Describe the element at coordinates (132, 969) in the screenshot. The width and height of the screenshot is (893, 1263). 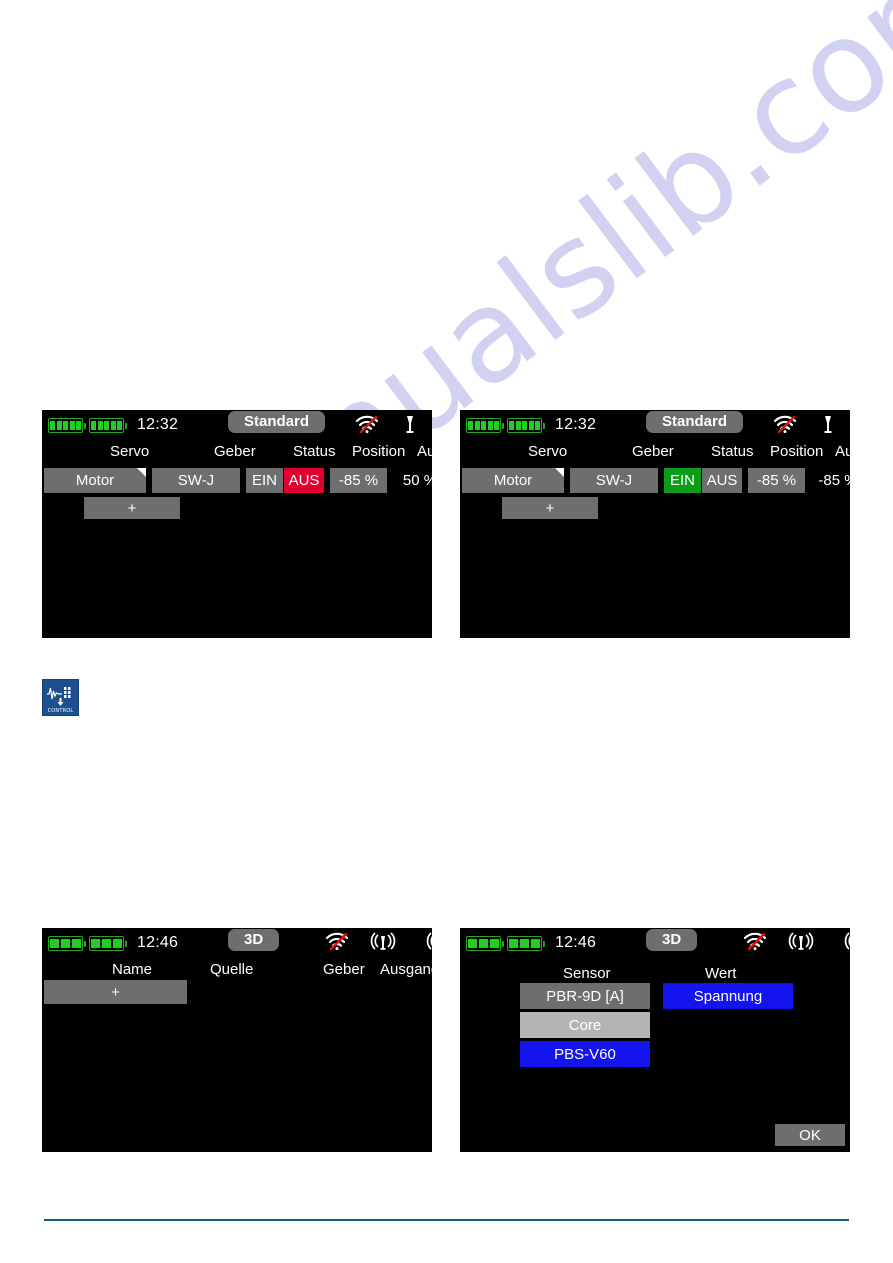
I see `column-header-name: Name` at that location.